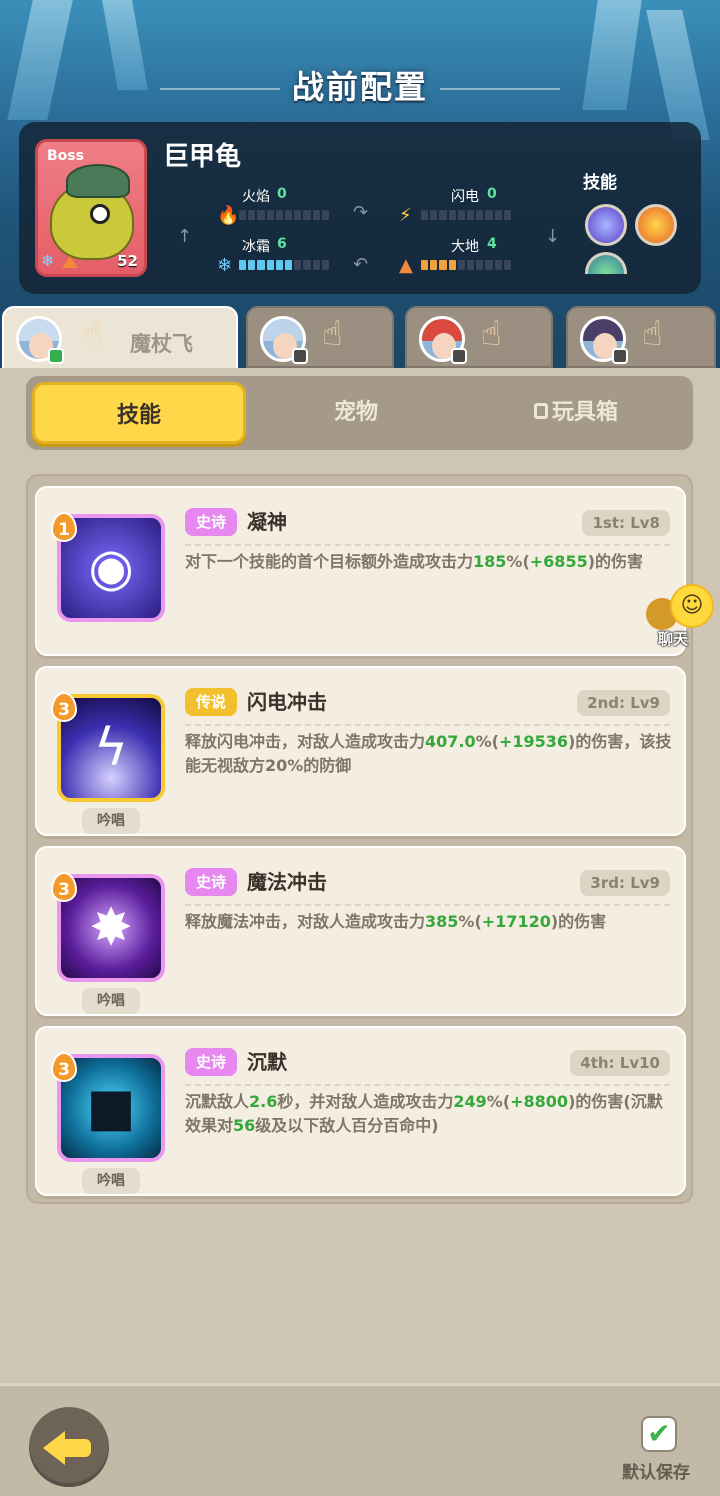 The height and width of the screenshot is (1496, 720). What do you see at coordinates (576, 413) in the screenshot?
I see `tab-toybox: 玩具箱` at bounding box center [576, 413].